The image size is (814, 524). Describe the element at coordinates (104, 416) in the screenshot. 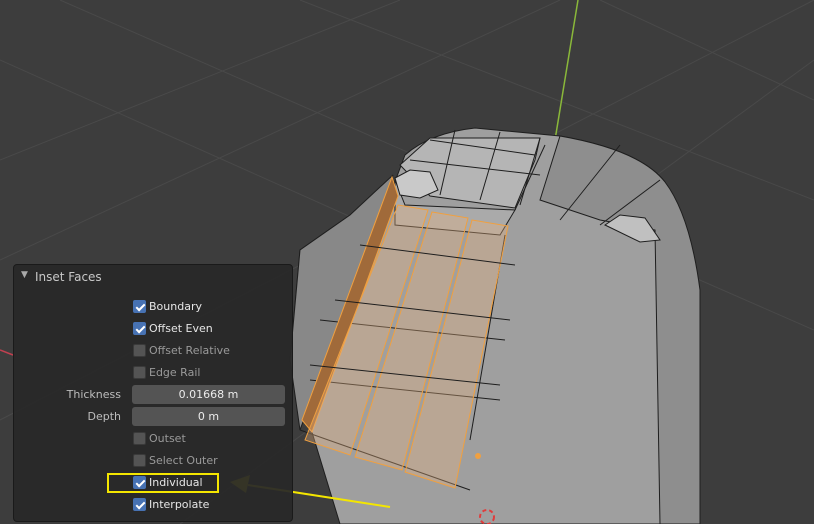

I see `depth-label: Depth` at that location.